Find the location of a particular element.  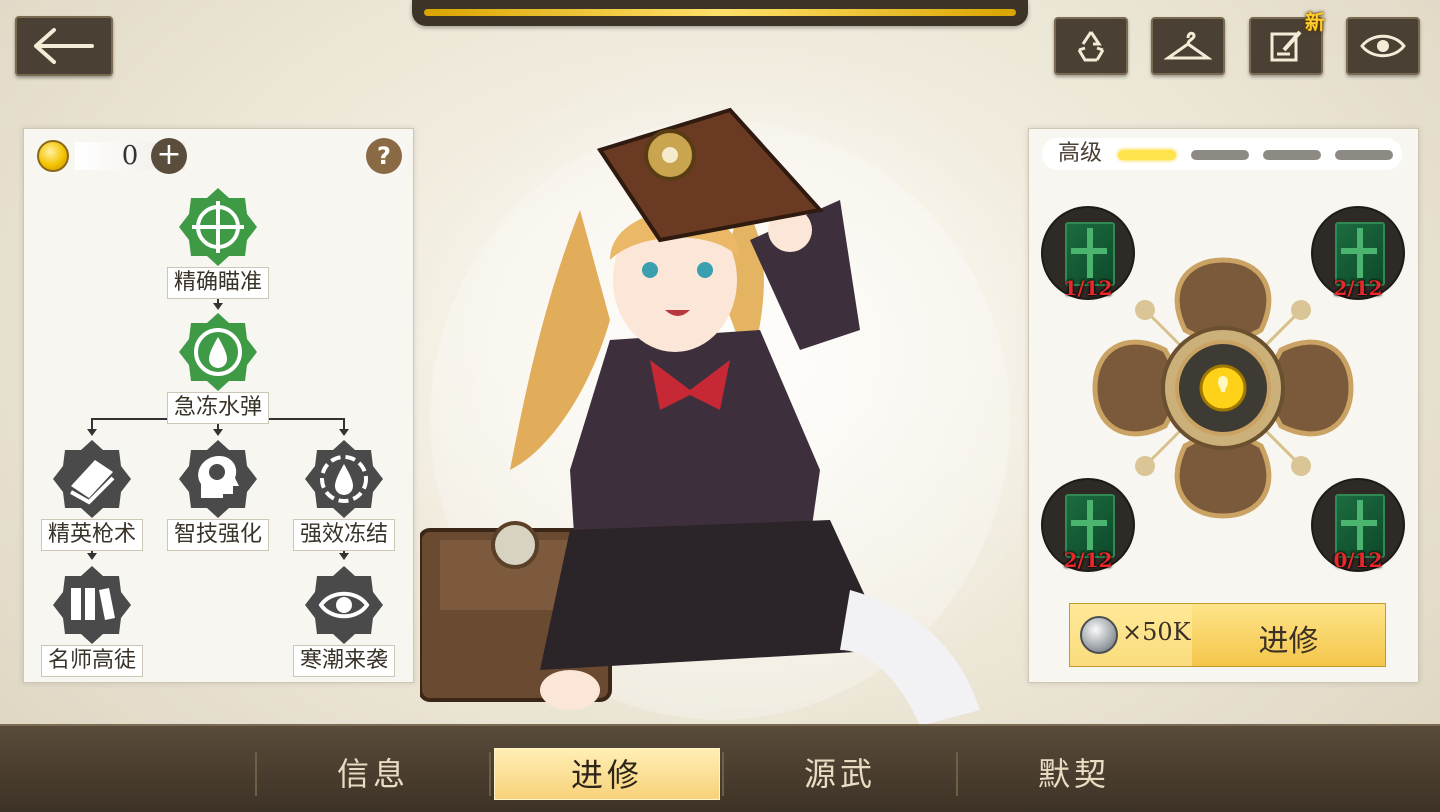

silver-coin-icon is located at coordinates (1099, 635).